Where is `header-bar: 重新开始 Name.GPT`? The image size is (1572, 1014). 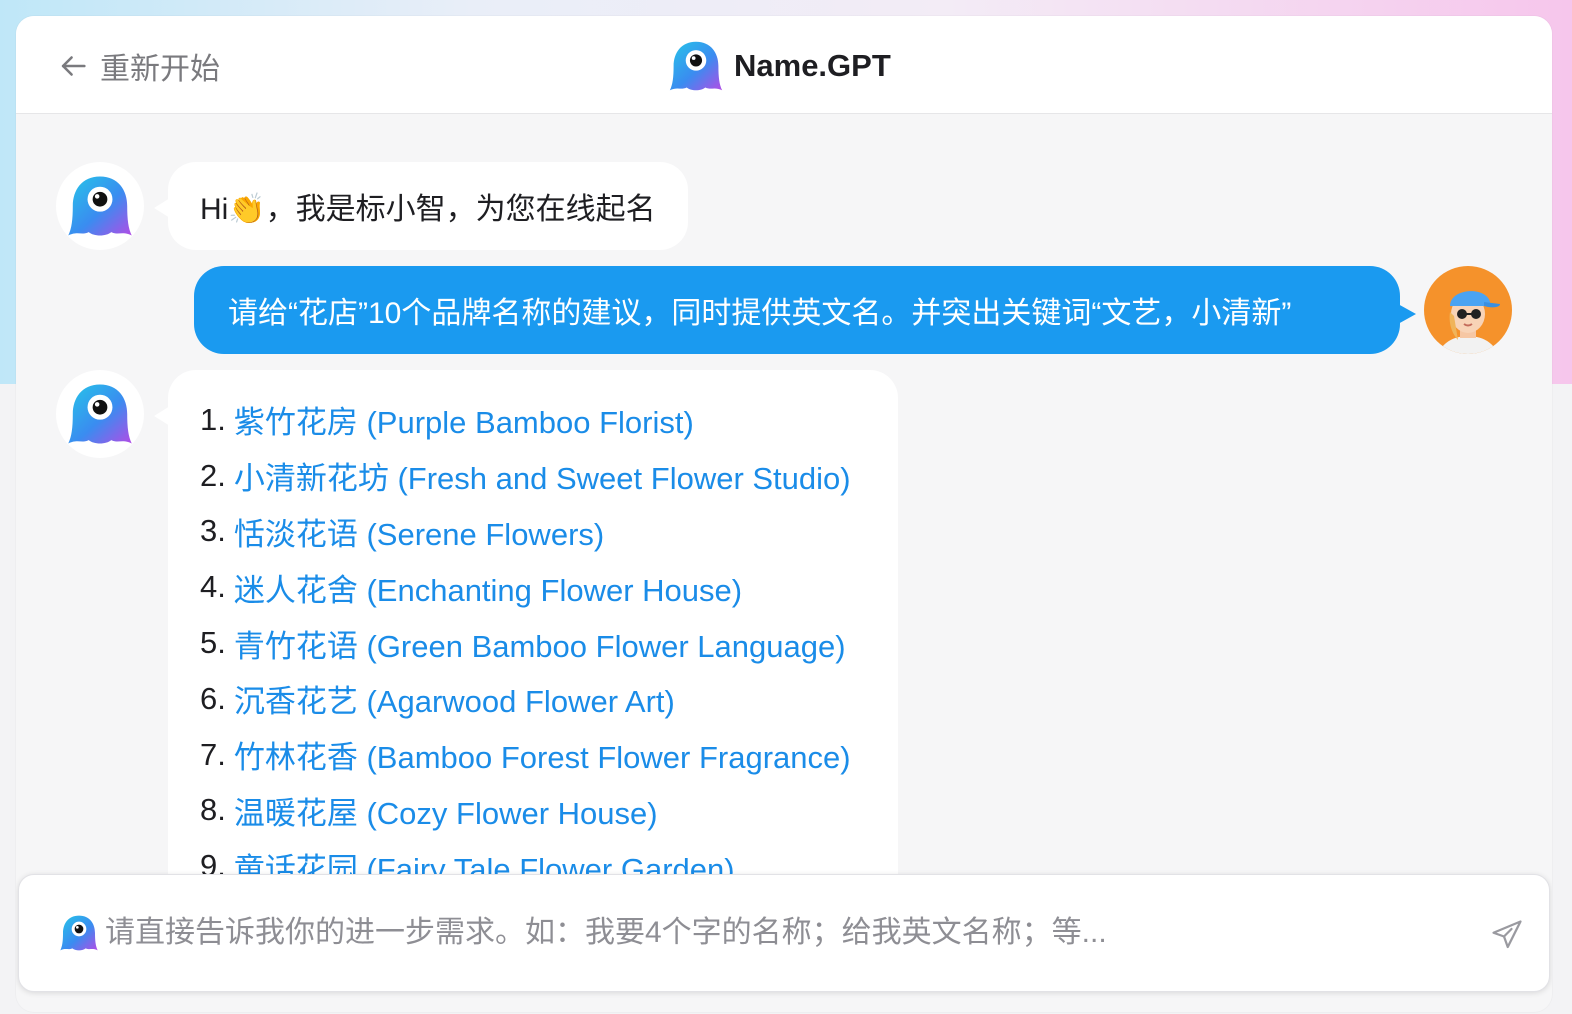 header-bar: 重新开始 Name.GPT is located at coordinates (784, 65).